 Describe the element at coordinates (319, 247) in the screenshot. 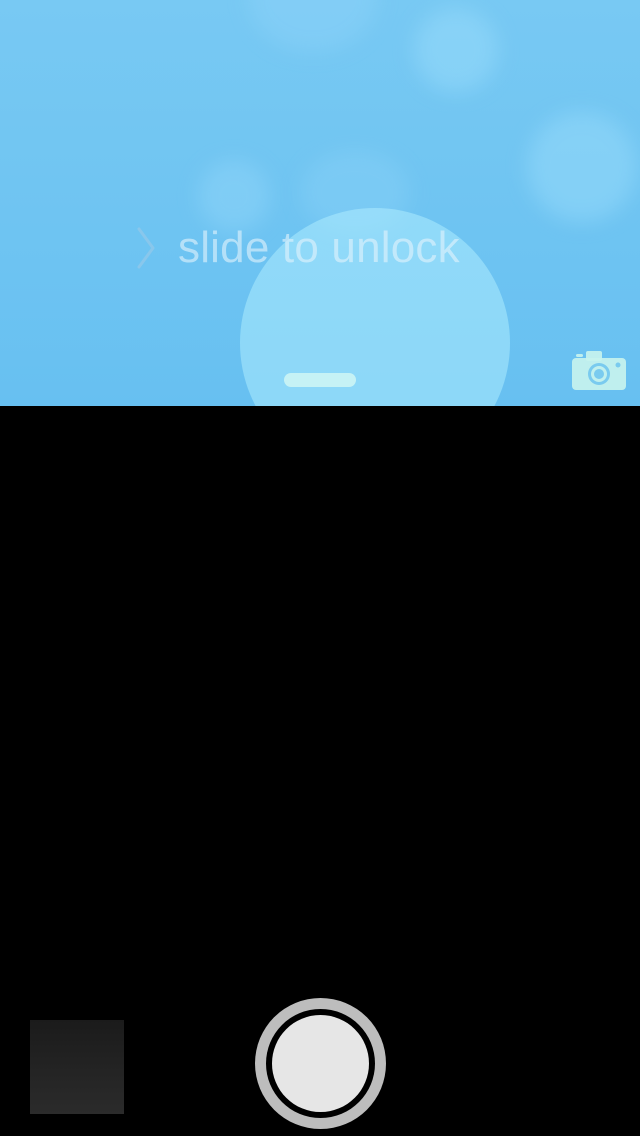

I see `slide-to-unlock-label: slide to unlock` at that location.